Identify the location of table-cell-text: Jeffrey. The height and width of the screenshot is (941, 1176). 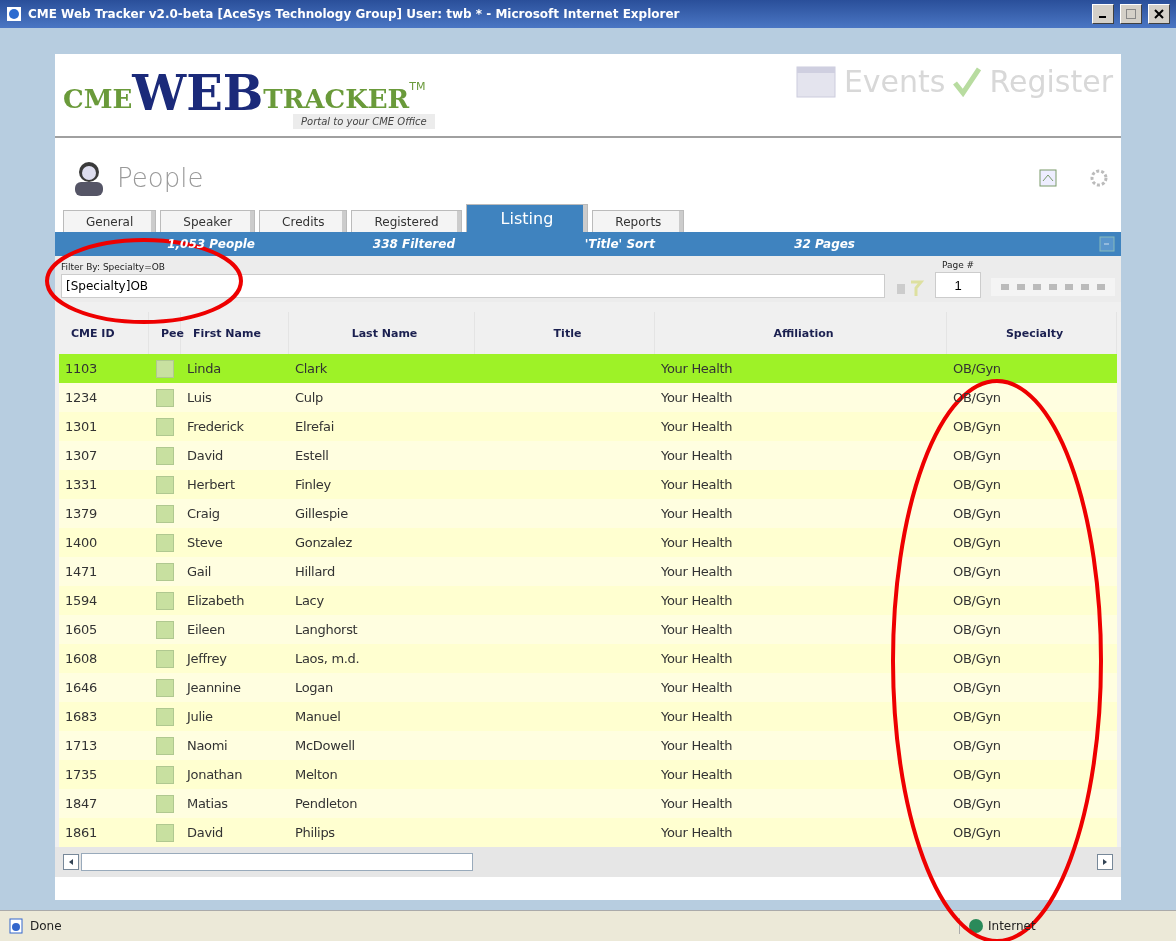
(206, 659).